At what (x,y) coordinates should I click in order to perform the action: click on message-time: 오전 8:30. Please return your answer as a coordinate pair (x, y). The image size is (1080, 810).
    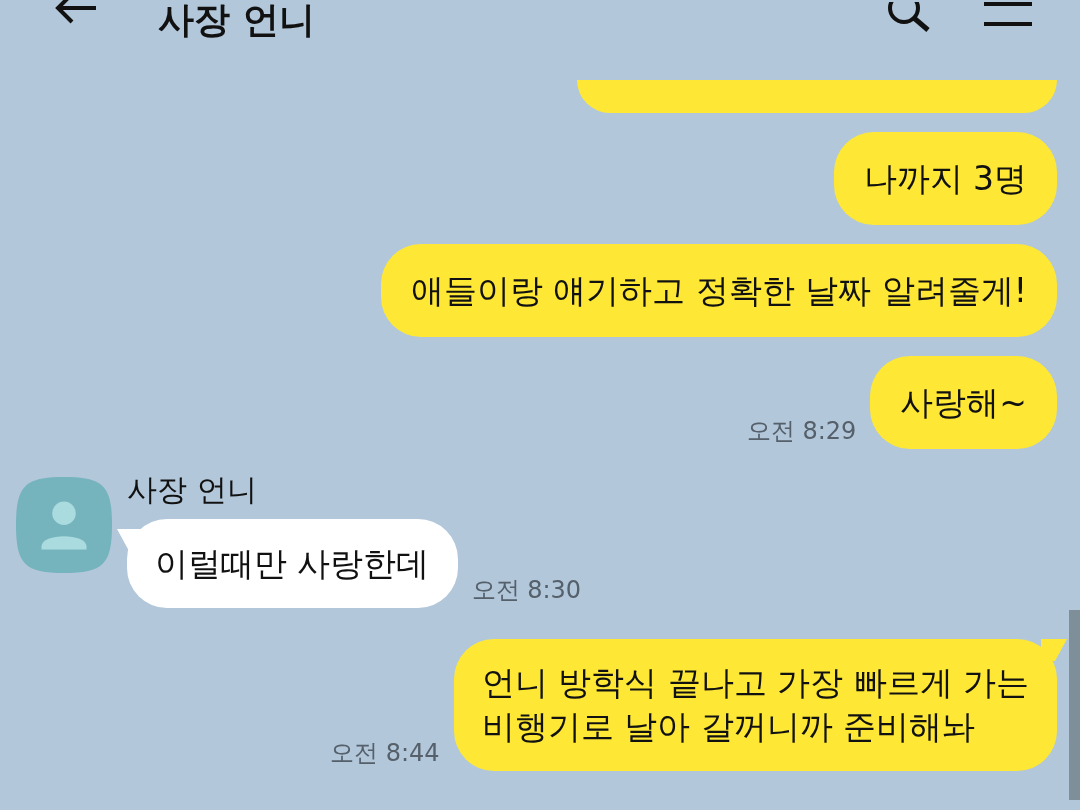
    Looking at the image, I should click on (526, 590).